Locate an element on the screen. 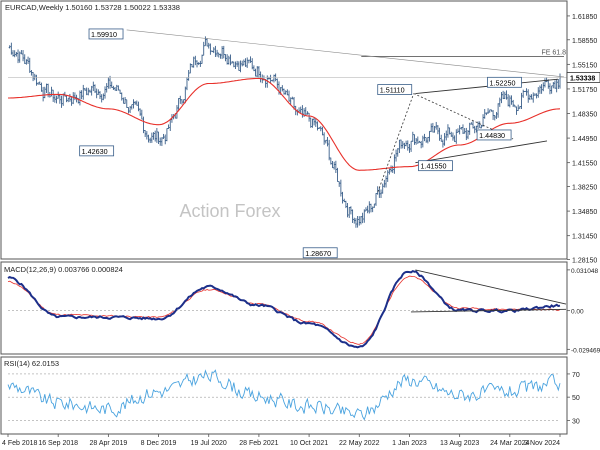  level-label: 1.51110 is located at coordinates (392, 90).